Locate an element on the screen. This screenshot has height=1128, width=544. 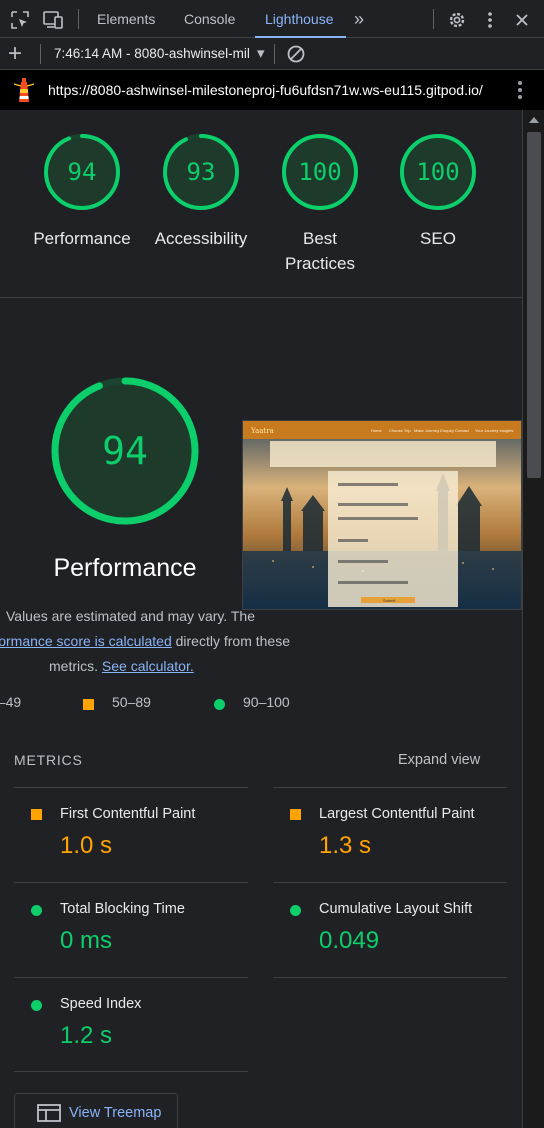
view-treemap-button: View Treemap is located at coordinates (96, 1110).